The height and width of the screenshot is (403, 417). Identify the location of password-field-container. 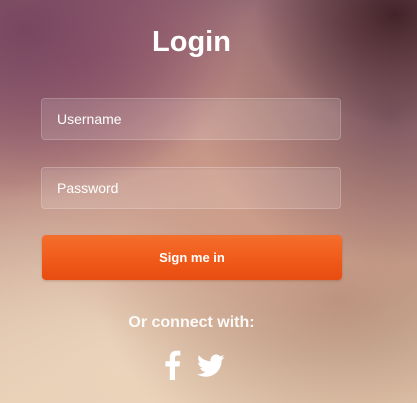
(191, 188).